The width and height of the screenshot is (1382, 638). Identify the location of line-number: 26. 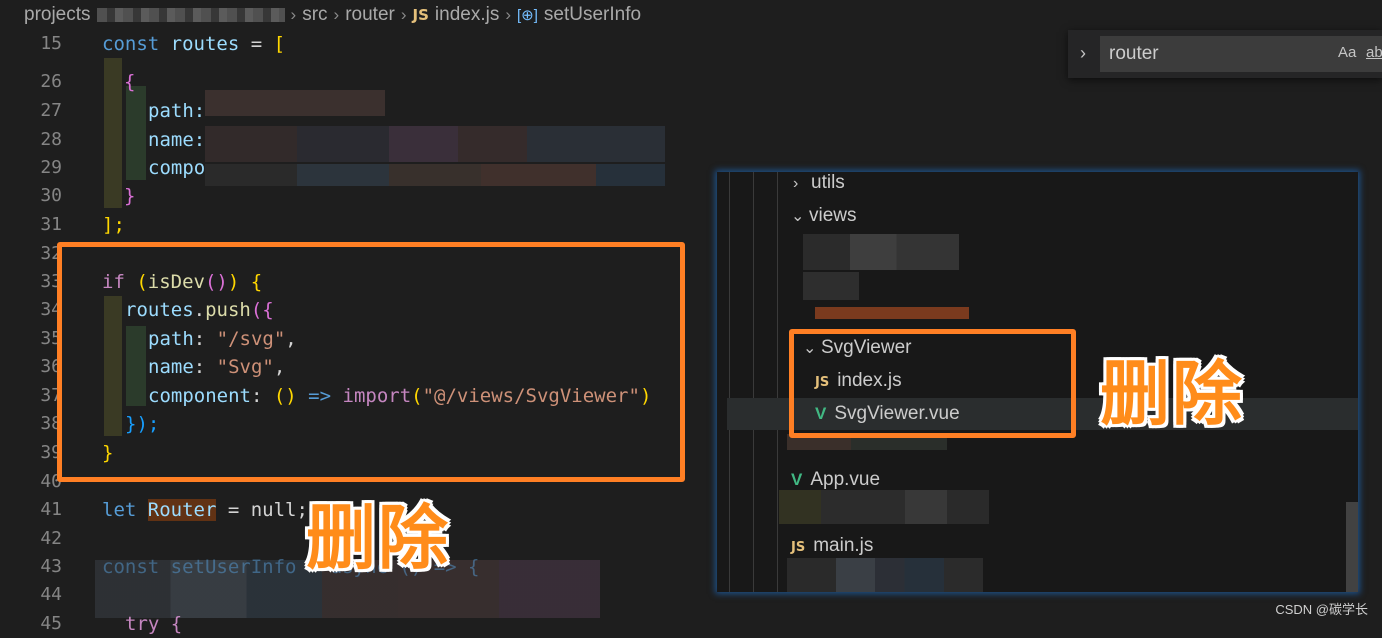
(51, 81).